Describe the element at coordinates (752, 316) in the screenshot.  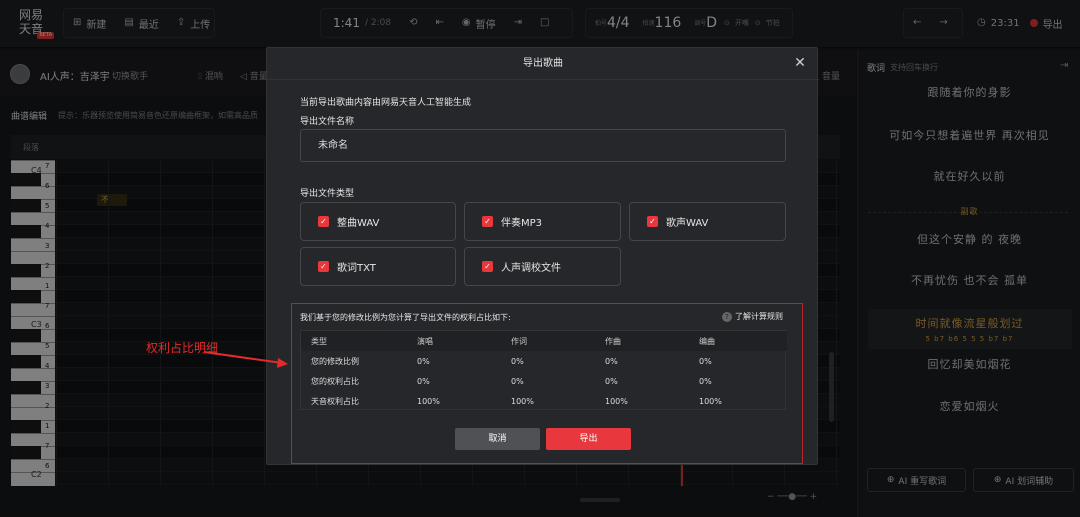
I see `rules-link: ? 了解计算规则` at that location.